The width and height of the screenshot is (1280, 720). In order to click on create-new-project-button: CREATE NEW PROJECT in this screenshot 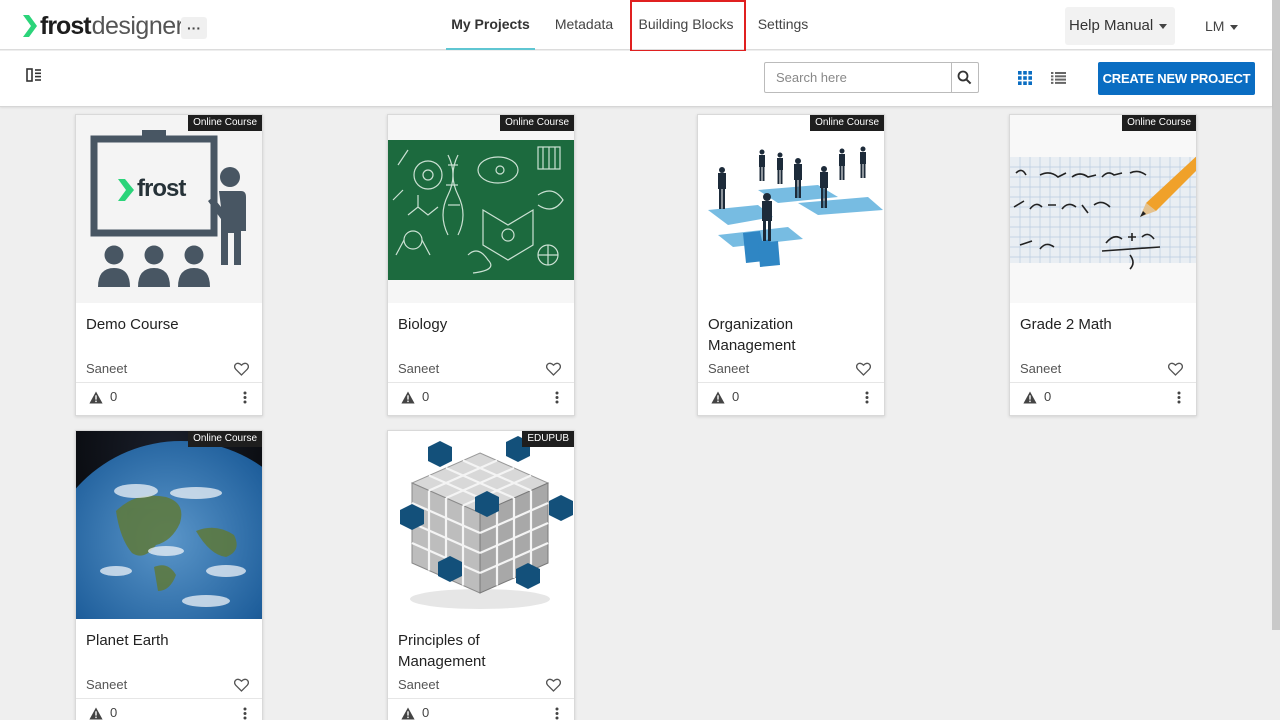, I will do `click(1176, 78)`.